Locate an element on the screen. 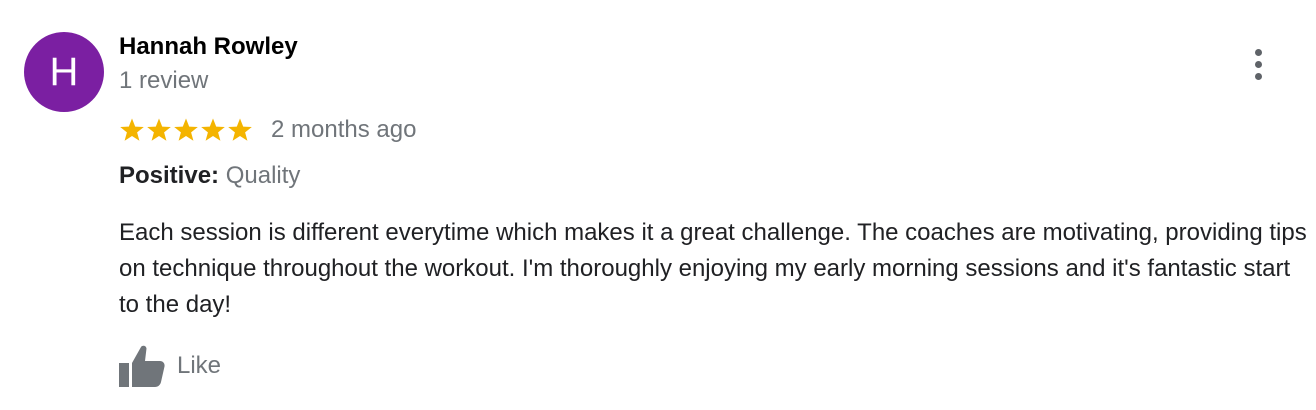 Image resolution: width=1316 pixels, height=410 pixels. avatar-initial: H is located at coordinates (64, 72).